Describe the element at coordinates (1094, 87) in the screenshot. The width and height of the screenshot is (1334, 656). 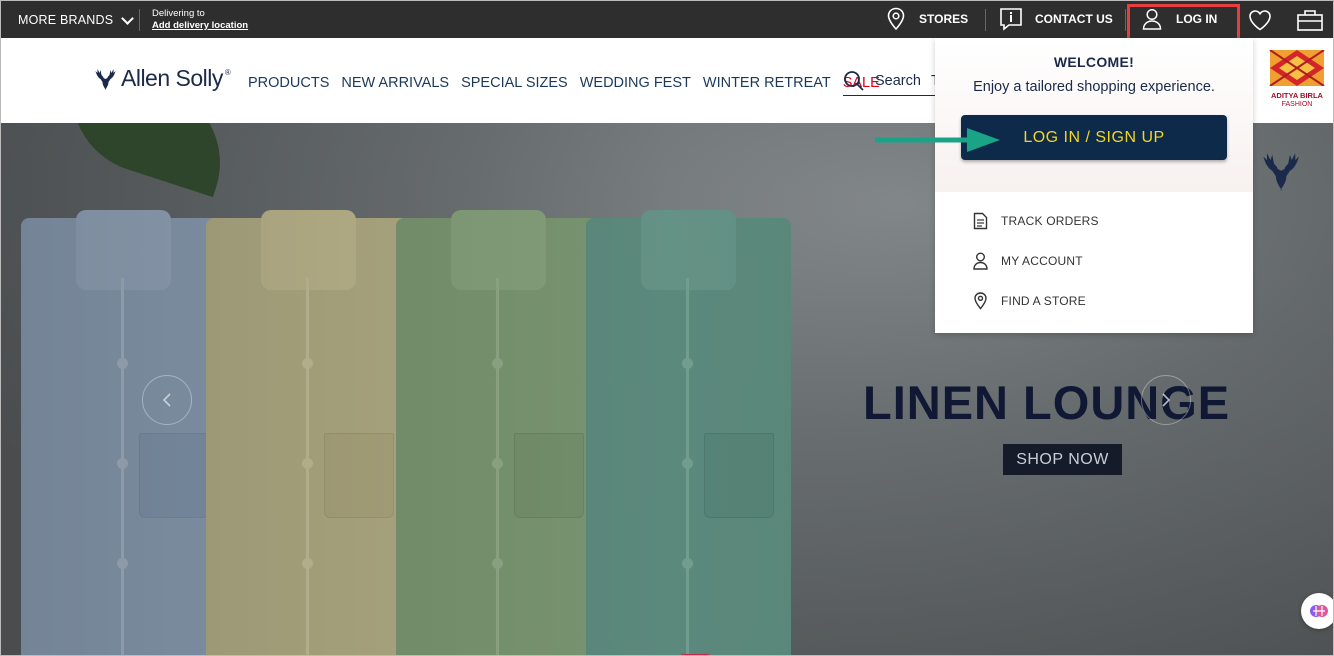
I see `welcome-subtitle: Enjoy a tailored shopping experience.` at that location.